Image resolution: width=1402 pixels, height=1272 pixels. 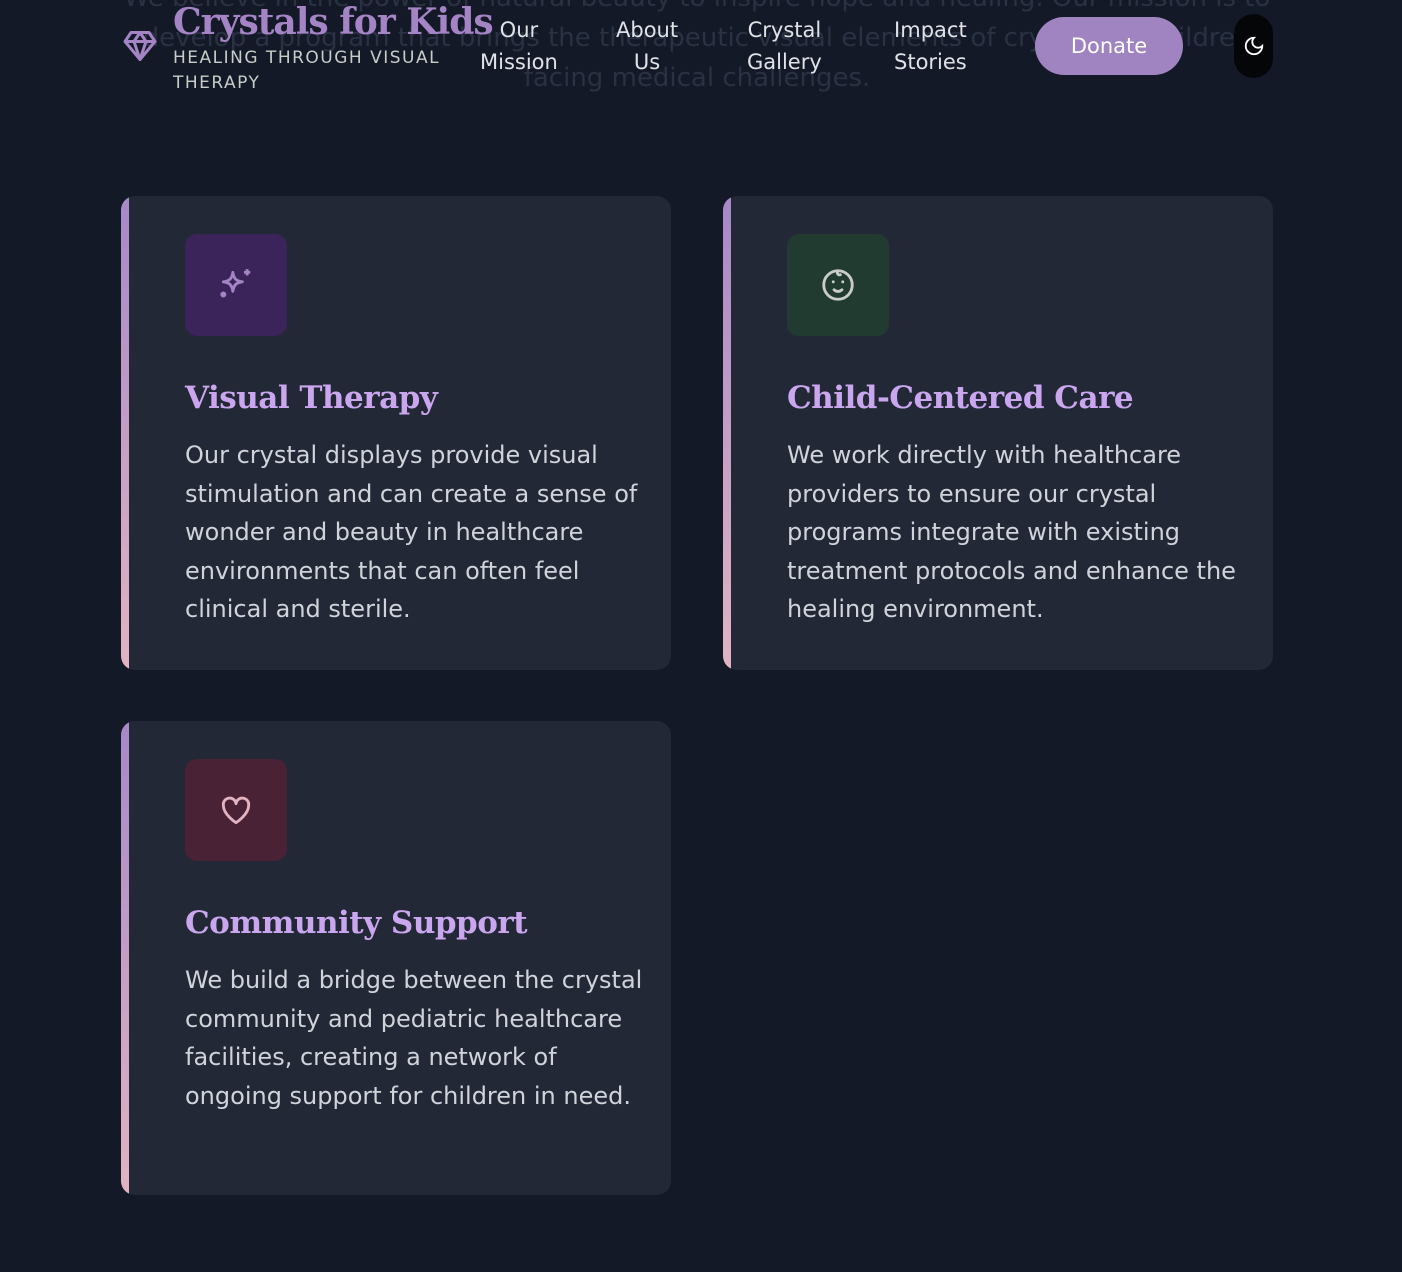 I want to click on nav-crystal-gallery: Crystal Gallery, so click(x=784, y=46).